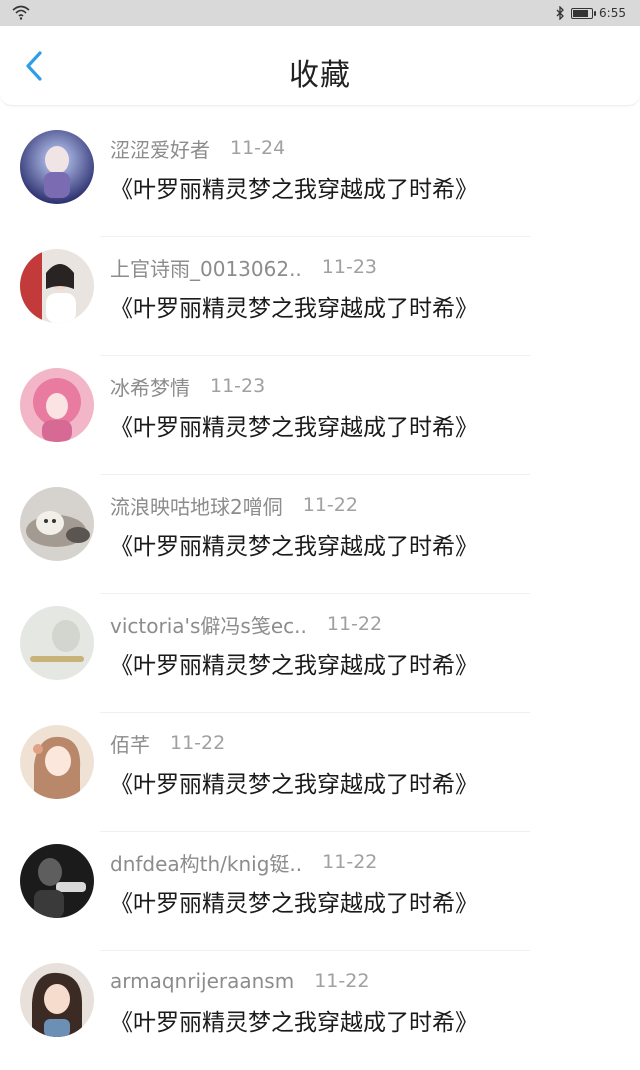  What do you see at coordinates (206, 863) in the screenshot?
I see `user-name: dnfdea构th/knig铤..` at bounding box center [206, 863].